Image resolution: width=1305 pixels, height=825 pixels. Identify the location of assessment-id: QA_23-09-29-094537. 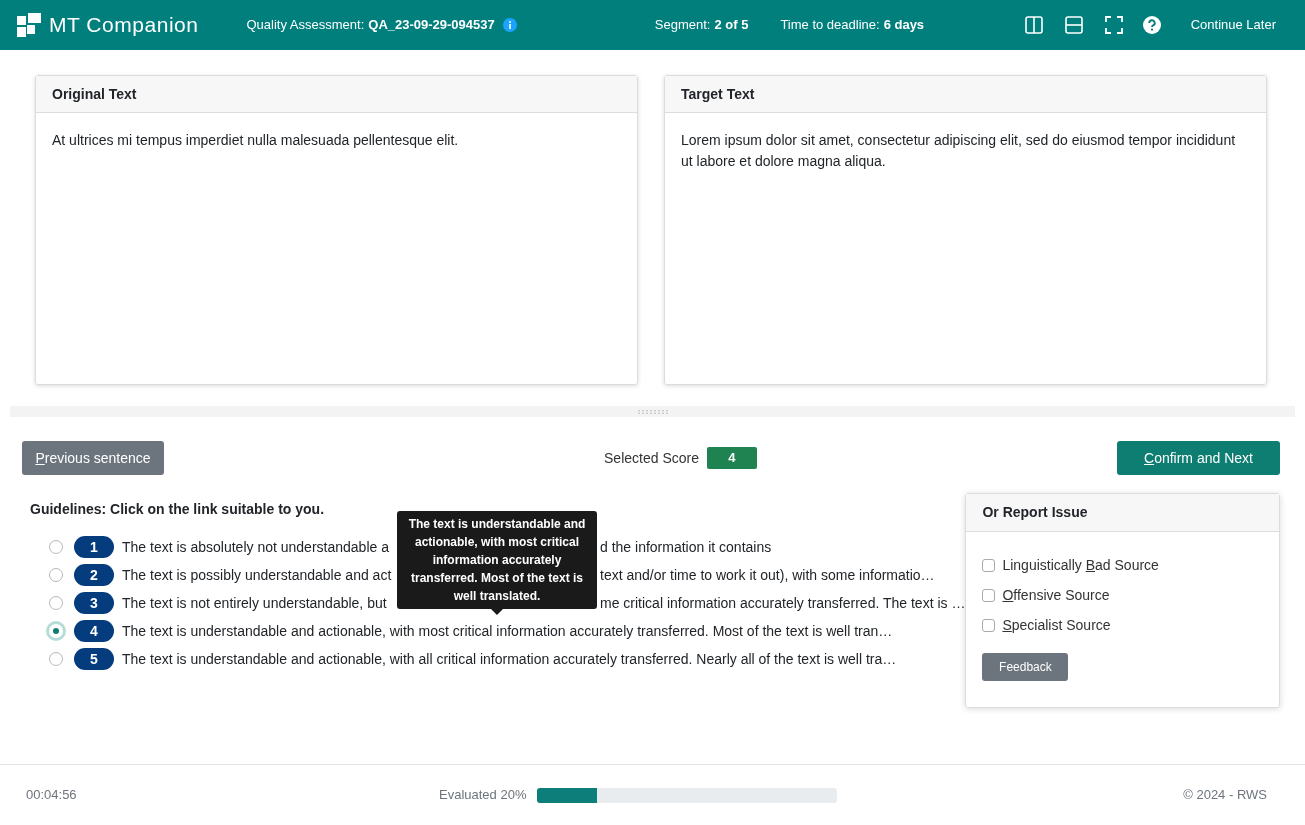
(431, 25).